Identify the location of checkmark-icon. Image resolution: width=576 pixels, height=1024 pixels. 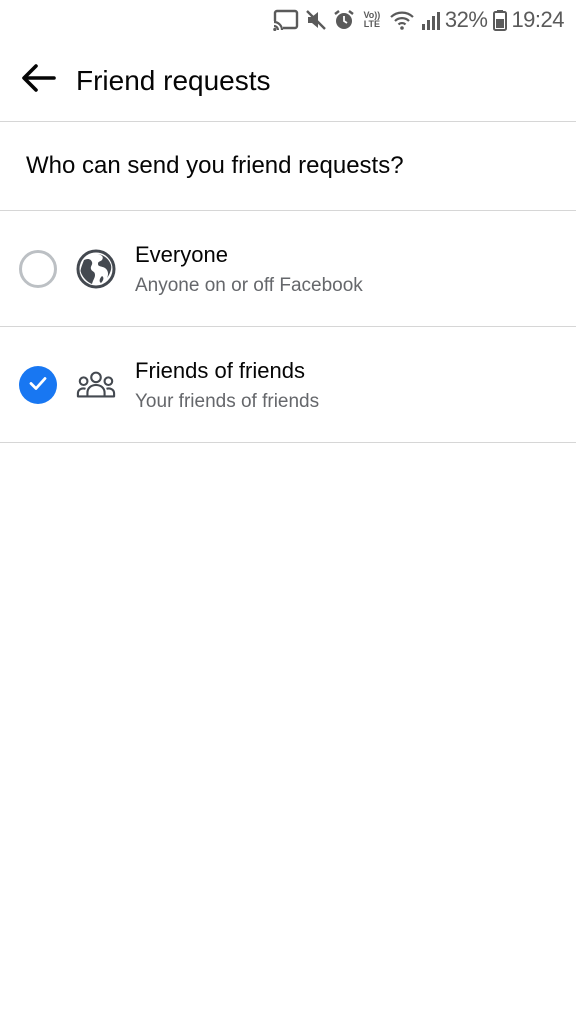
(38, 385).